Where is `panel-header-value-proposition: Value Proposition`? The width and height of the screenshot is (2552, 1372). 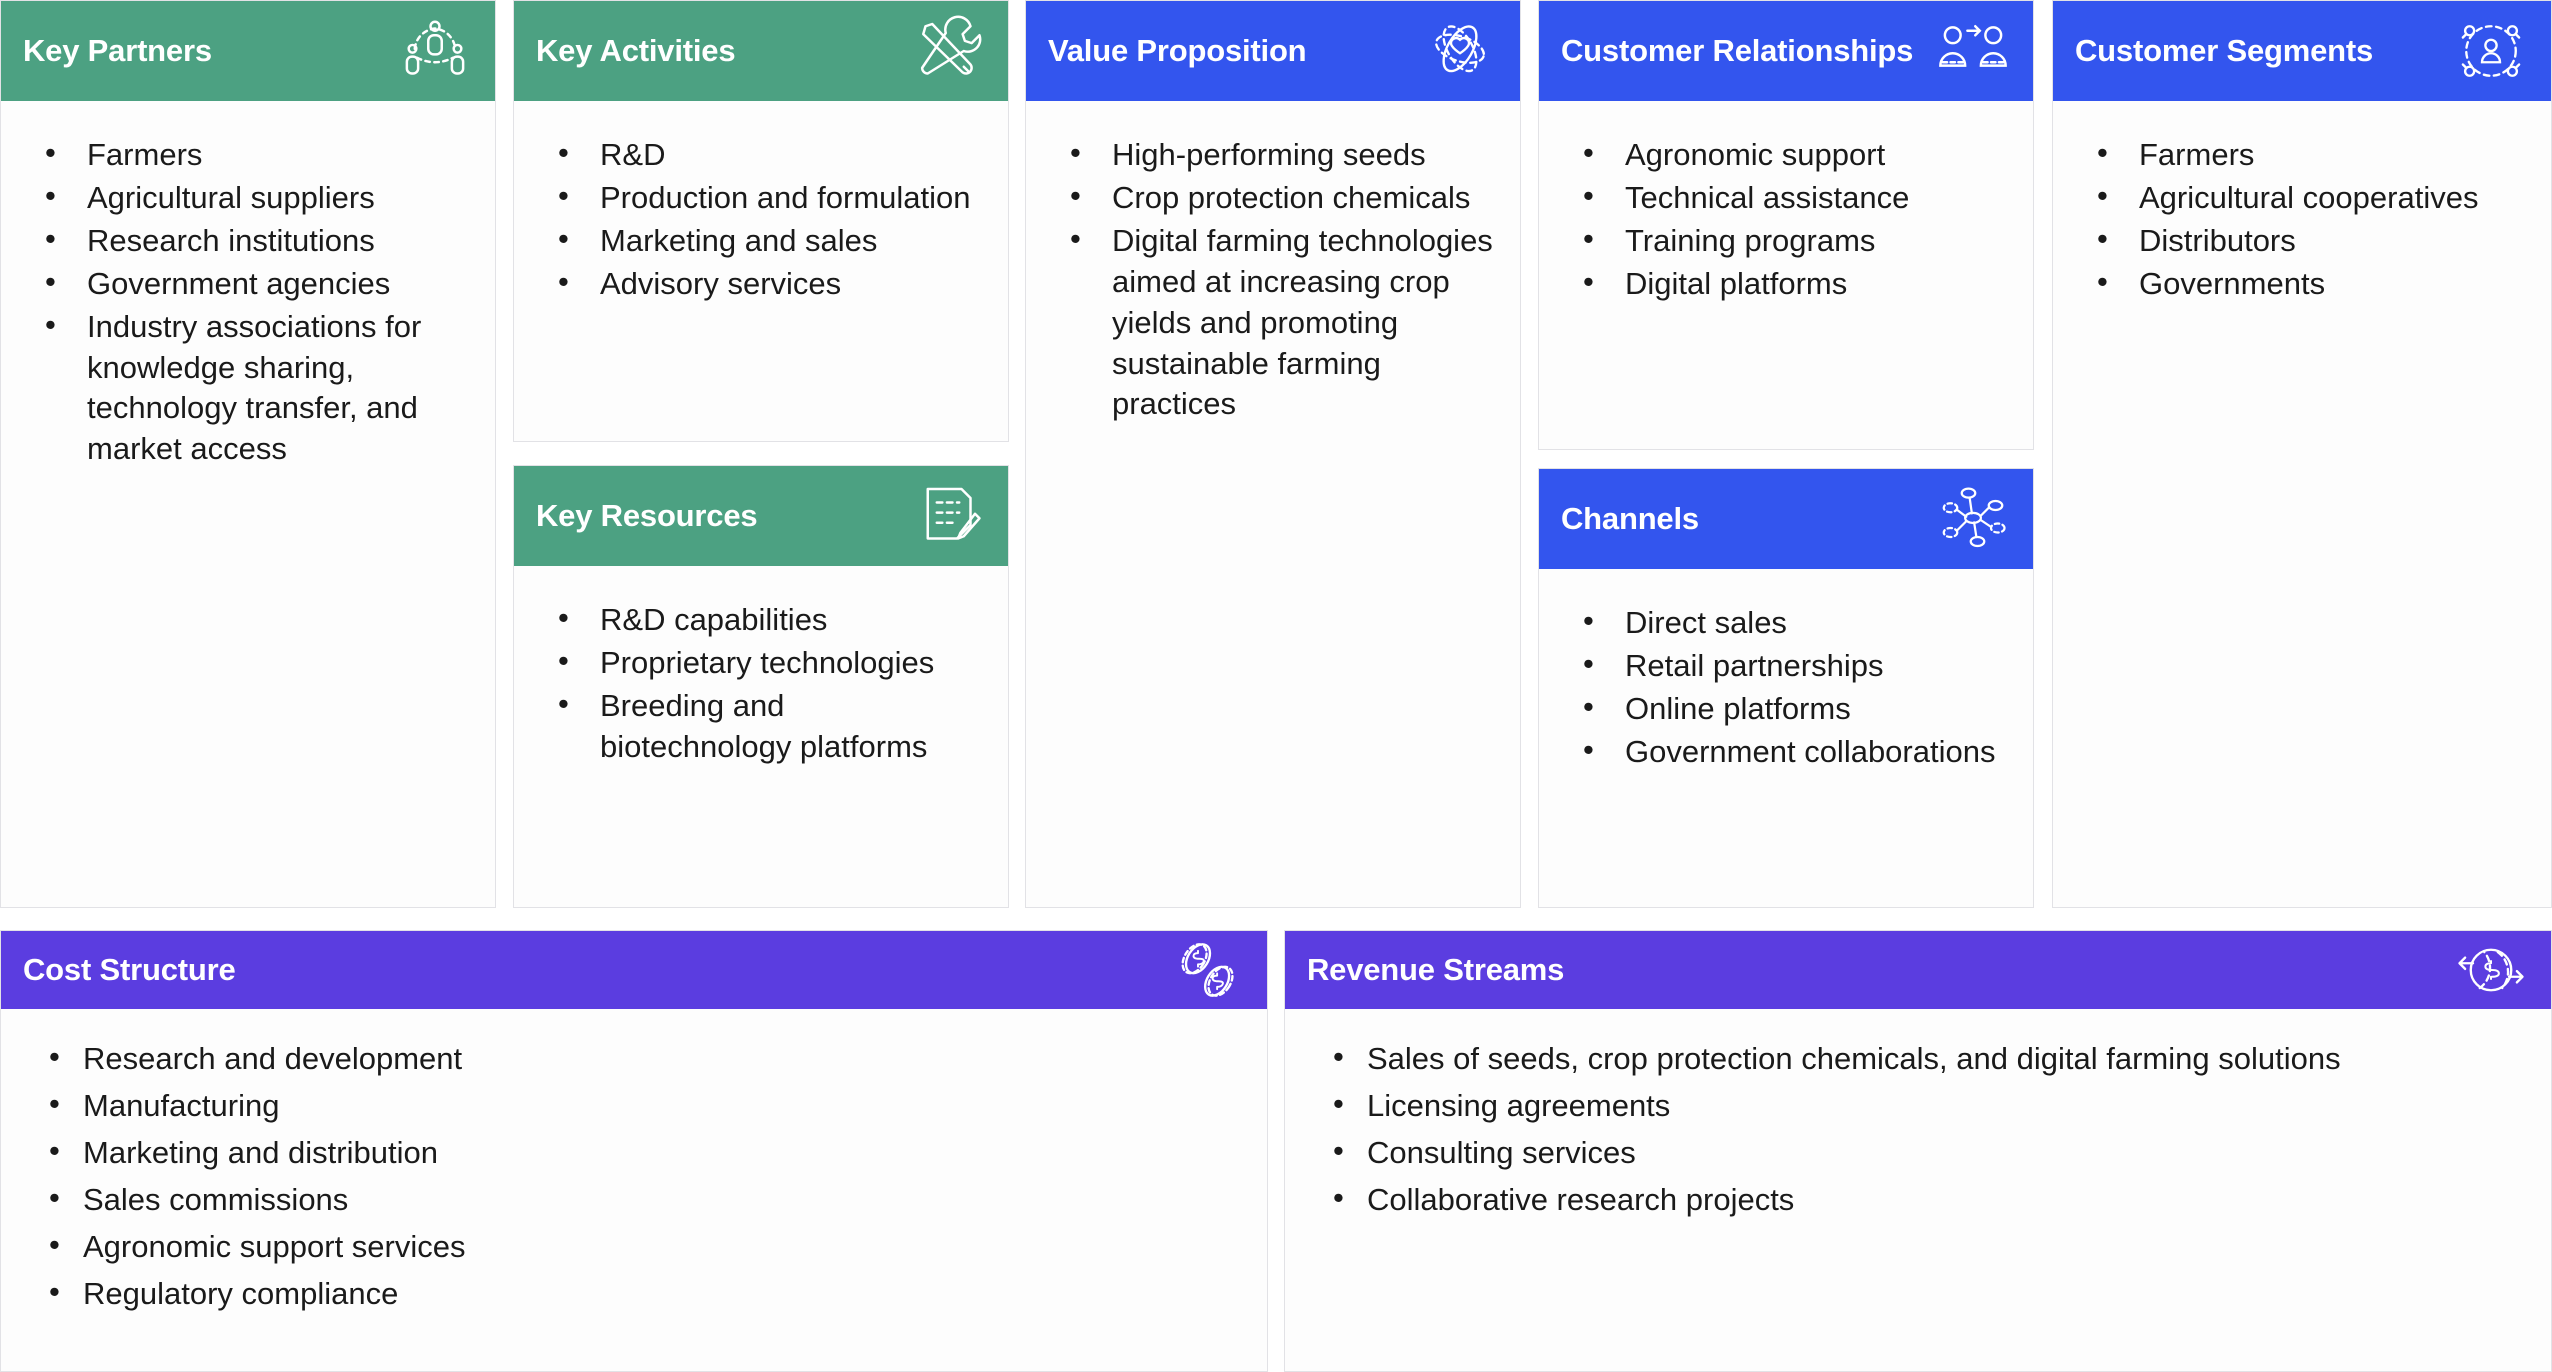
panel-header-value-proposition: Value Proposition is located at coordinates (1273, 51).